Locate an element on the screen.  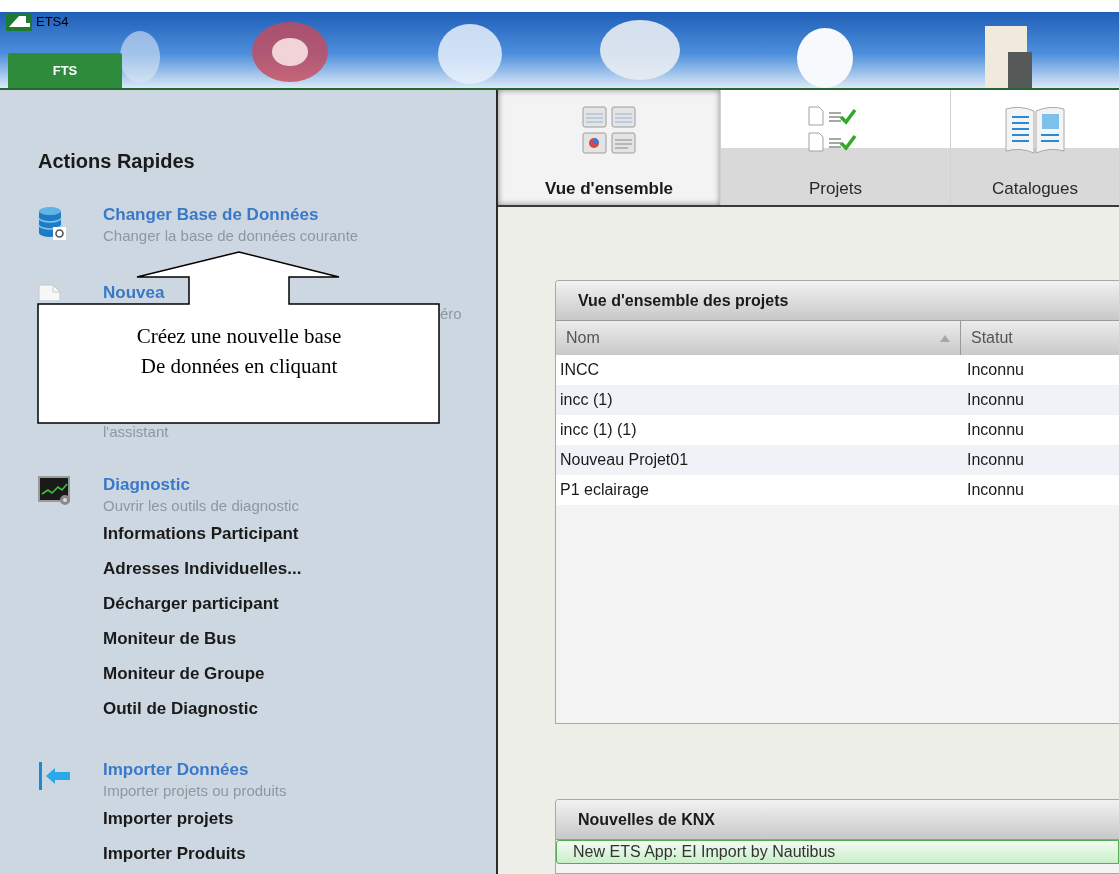
action-link: Moniteur de Bus is located at coordinates (202, 638).